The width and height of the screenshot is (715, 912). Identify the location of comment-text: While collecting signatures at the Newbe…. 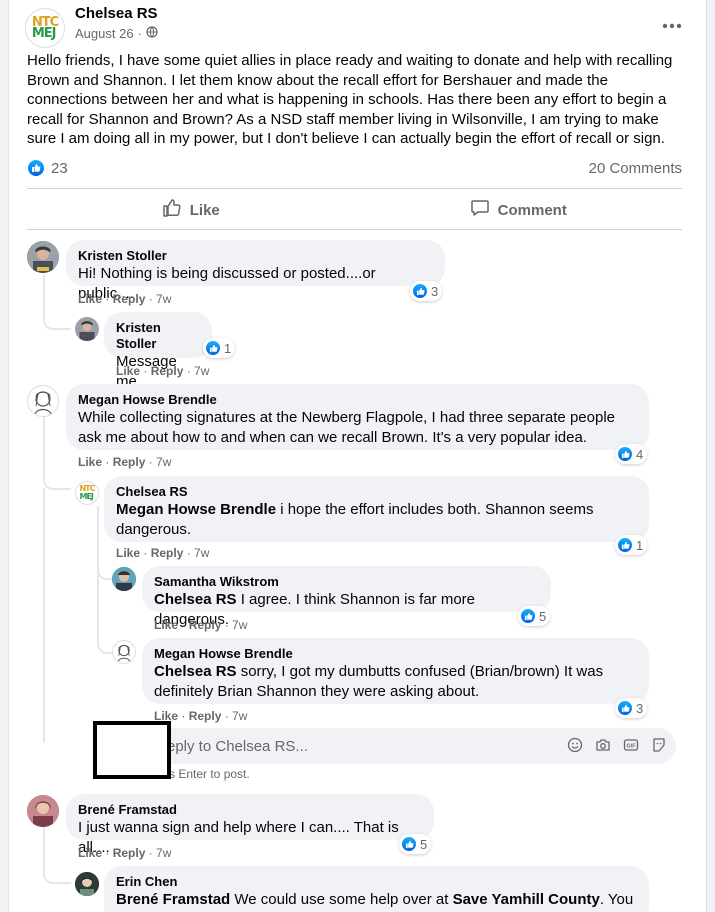
(346, 427).